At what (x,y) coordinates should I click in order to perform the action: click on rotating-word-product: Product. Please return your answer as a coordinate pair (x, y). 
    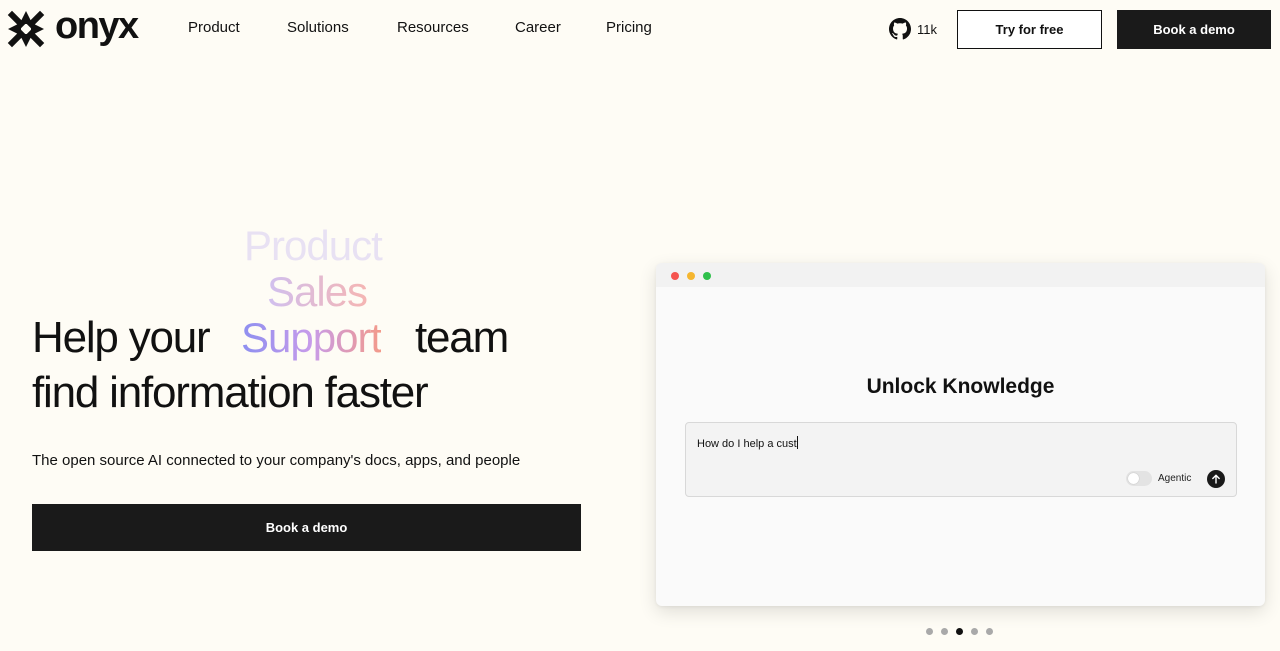
    Looking at the image, I should click on (313, 245).